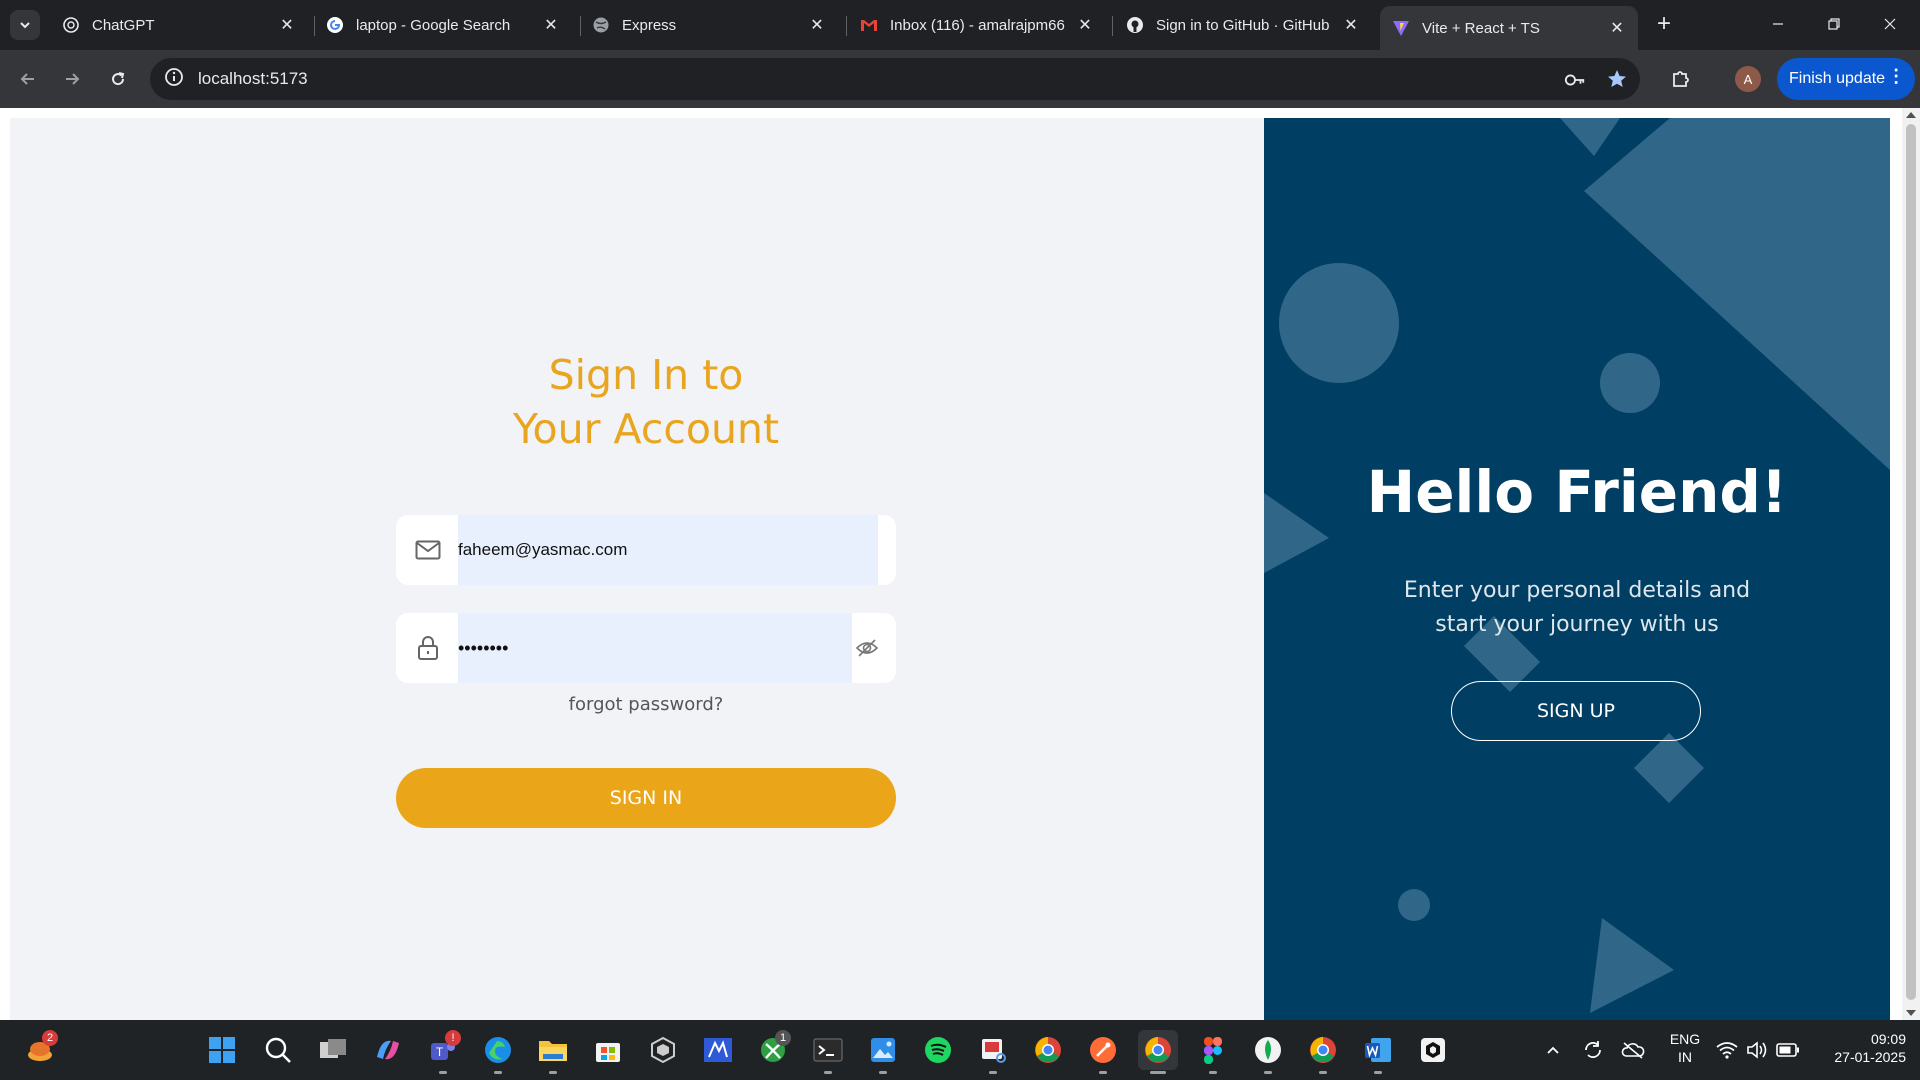 Image resolution: width=1920 pixels, height=1080 pixels. I want to click on taskbar-photos, so click(883, 1052).